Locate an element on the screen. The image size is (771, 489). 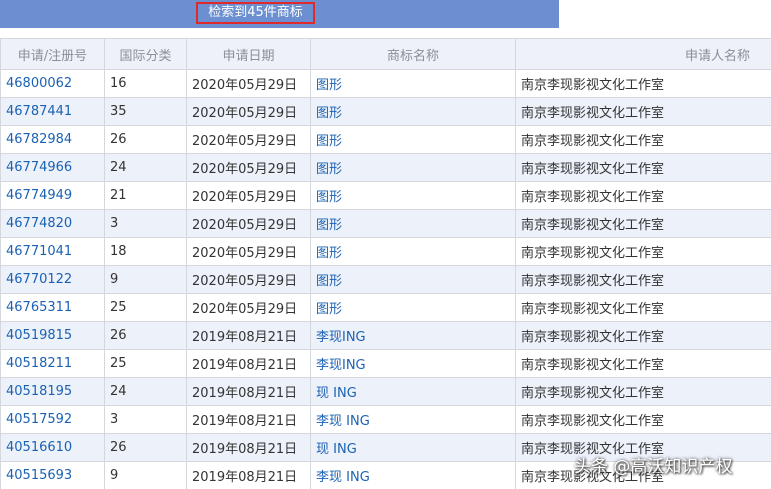
reg-no-link: 40515693 is located at coordinates (52, 475).